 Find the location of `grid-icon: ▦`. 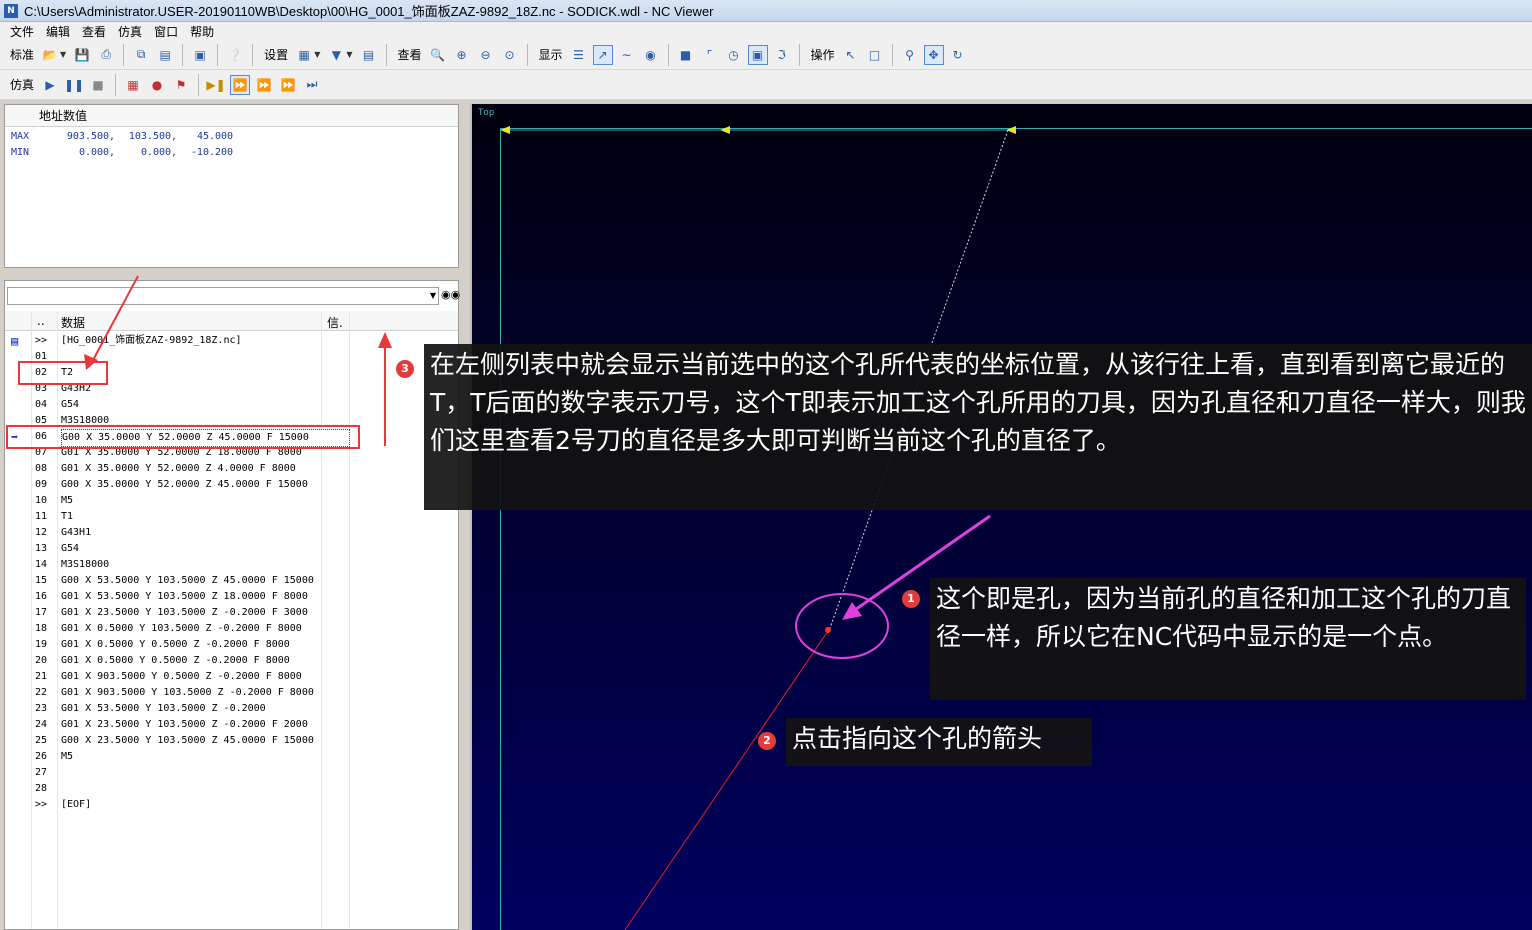

grid-icon: ▦ is located at coordinates (304, 55).